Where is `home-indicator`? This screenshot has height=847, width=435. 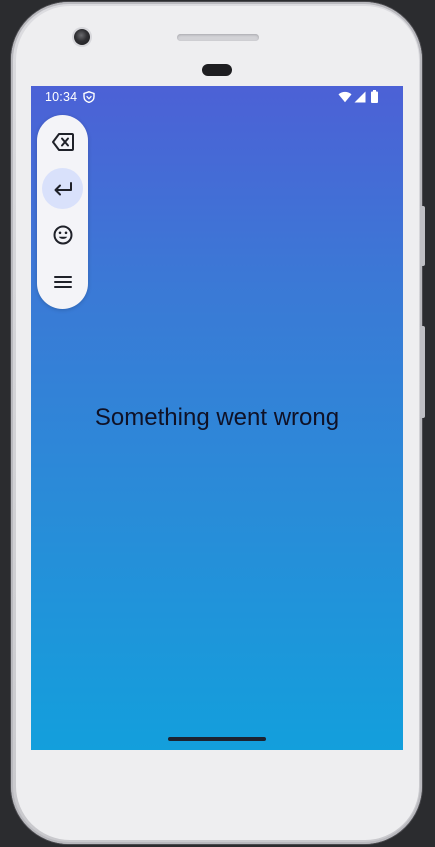 home-indicator is located at coordinates (217, 739).